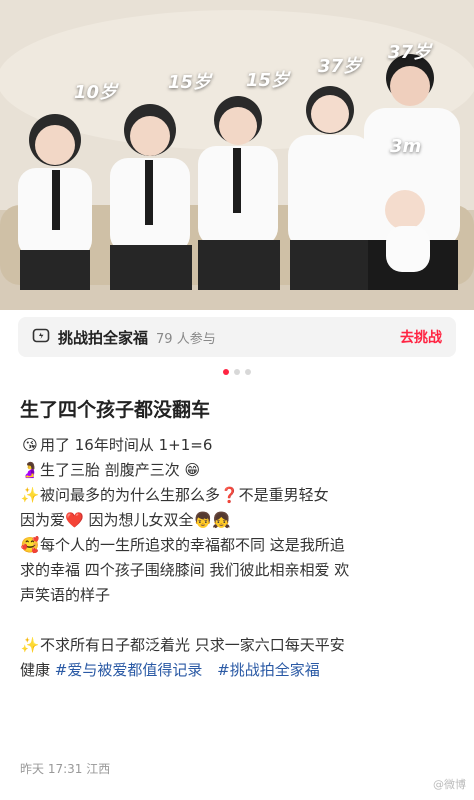 The width and height of the screenshot is (474, 800). Describe the element at coordinates (30, 545) in the screenshot. I see `smiling-hearts-emoji-icon: 🥰` at that location.